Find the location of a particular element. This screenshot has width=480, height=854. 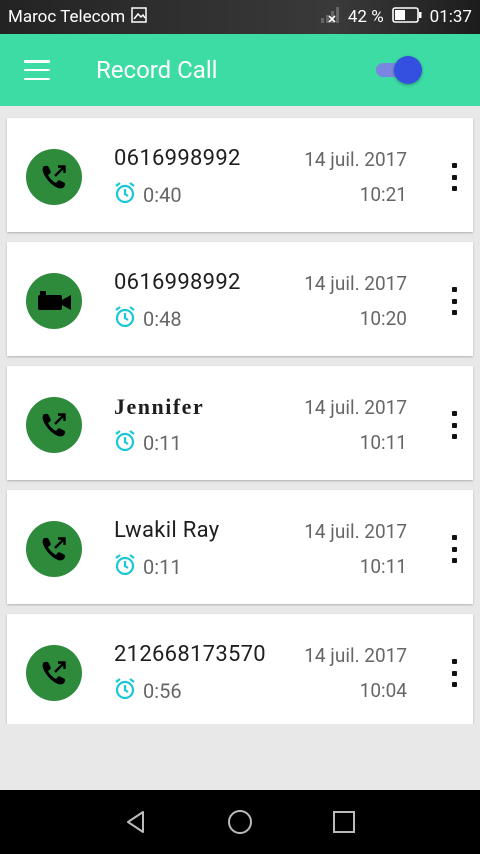

recording-item: Lwakil Ray 0:11 14 juil. 2017 10:11 is located at coordinates (240, 547).